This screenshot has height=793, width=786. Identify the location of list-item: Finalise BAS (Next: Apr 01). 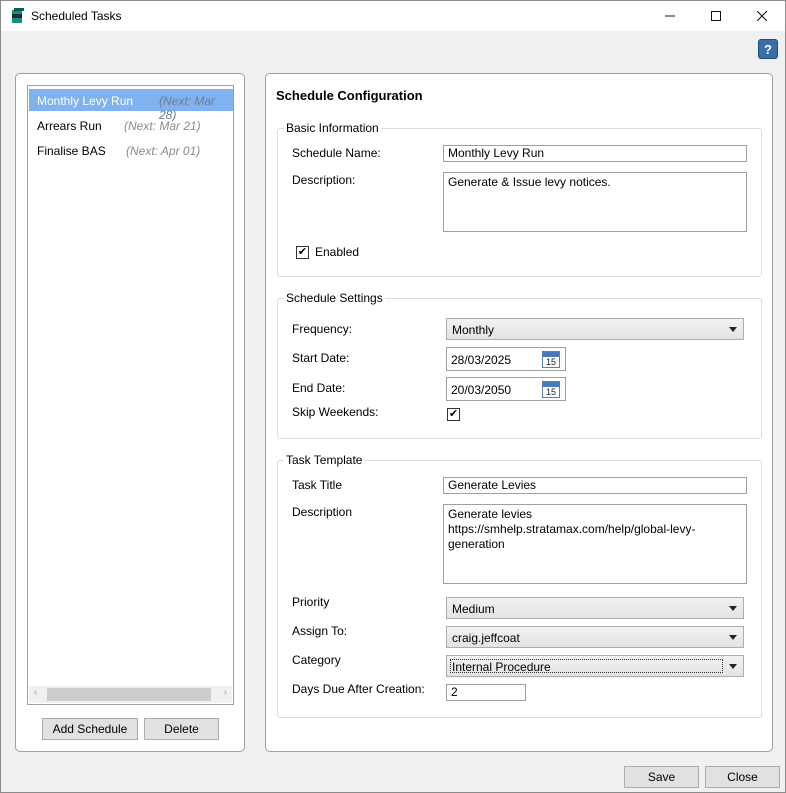
(131, 150).